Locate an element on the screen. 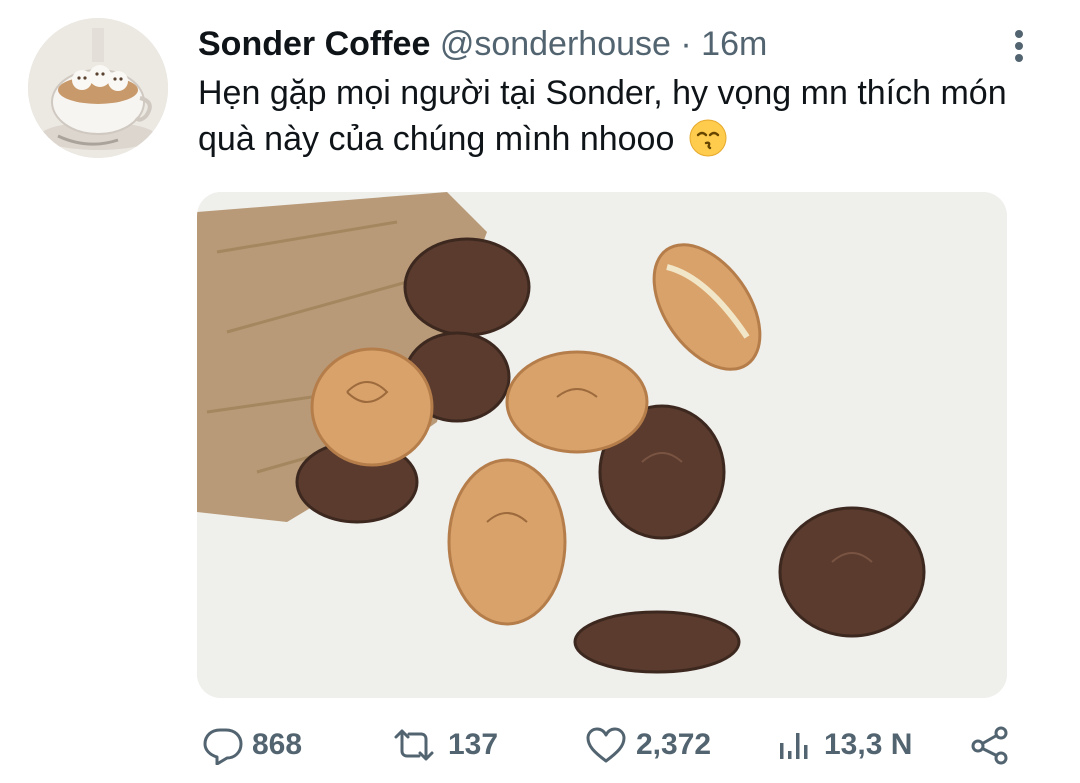  retweet-icon is located at coordinates (414, 745).